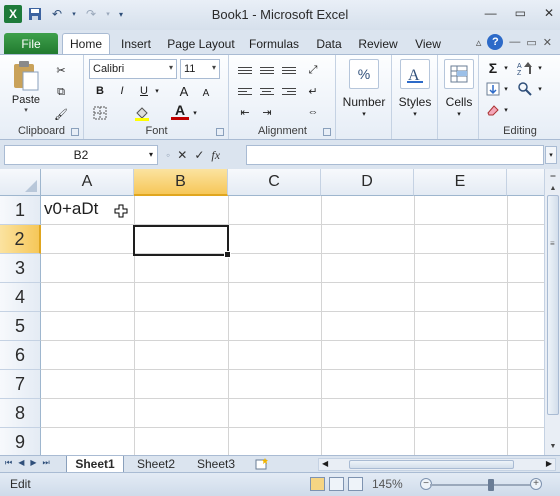  What do you see at coordinates (21, 463) in the screenshot?
I see `prev-sheet-icon: ◀` at bounding box center [21, 463].